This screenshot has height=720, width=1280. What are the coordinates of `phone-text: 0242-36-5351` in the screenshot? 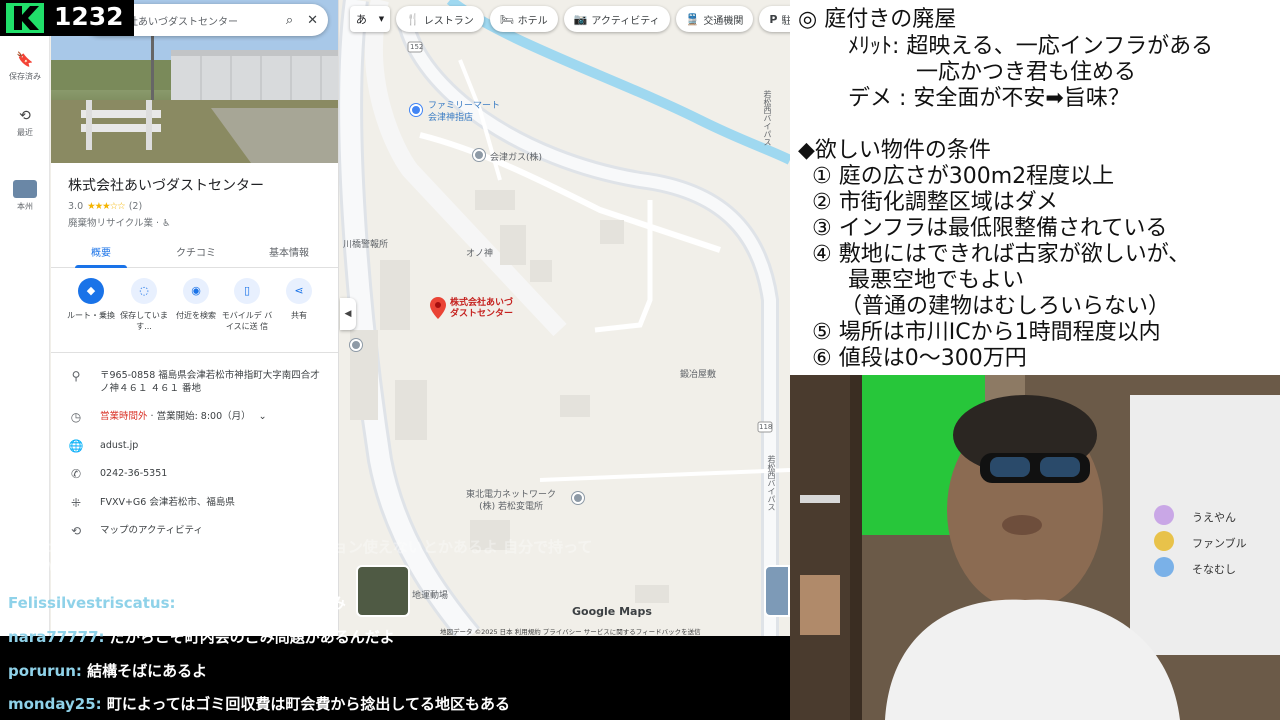 It's located at (134, 473).